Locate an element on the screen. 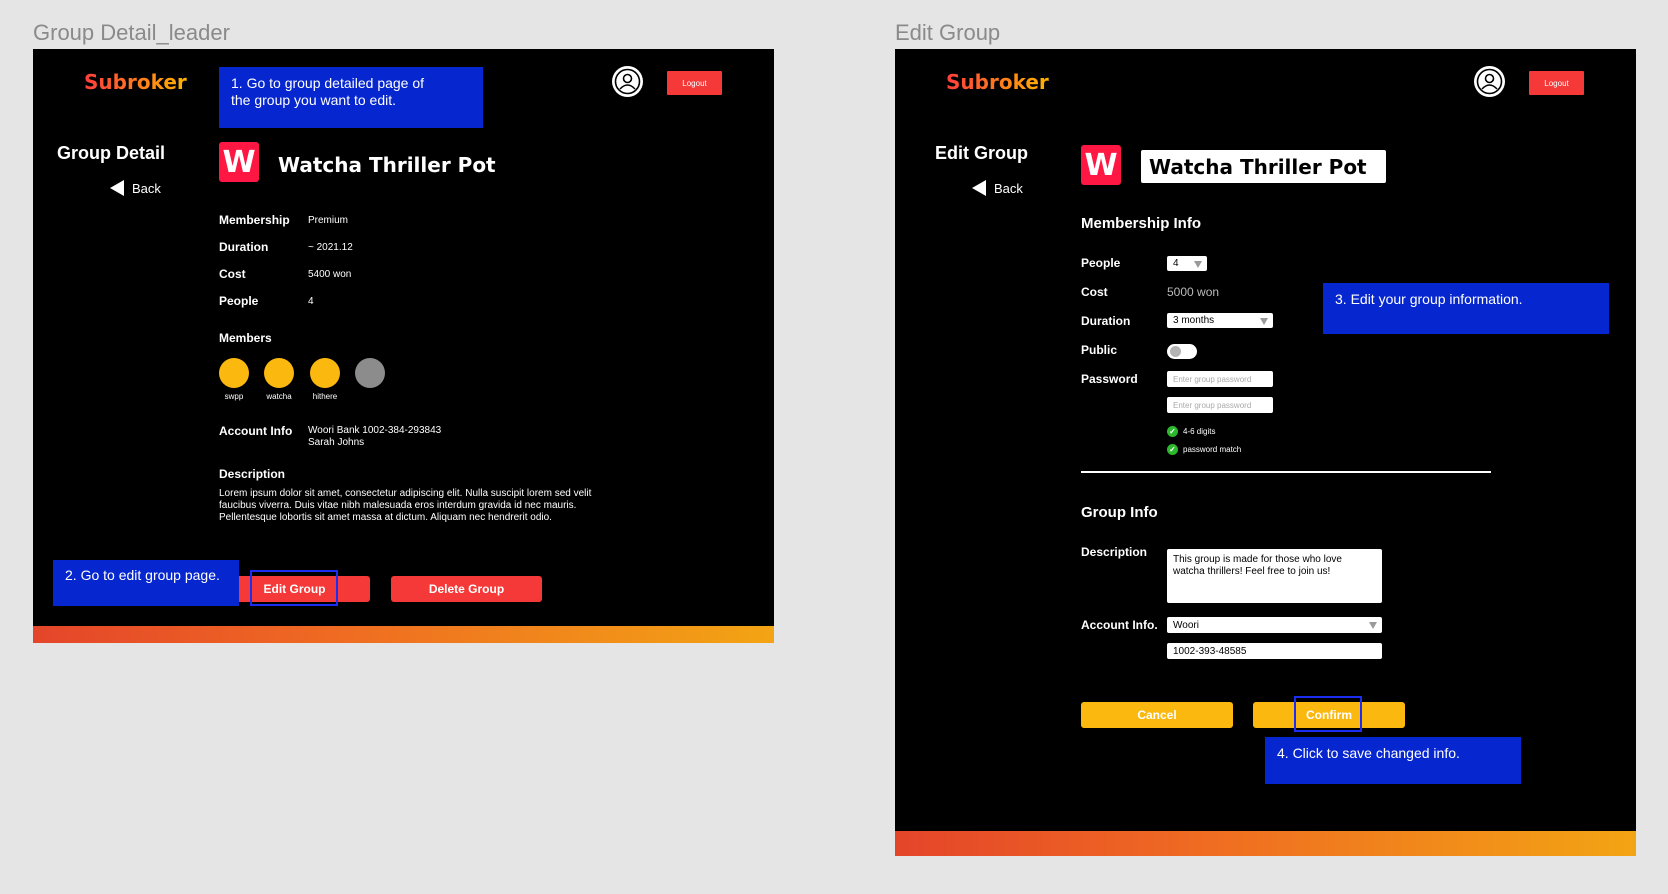  duration-select-value: 3 months is located at coordinates (1194, 320).